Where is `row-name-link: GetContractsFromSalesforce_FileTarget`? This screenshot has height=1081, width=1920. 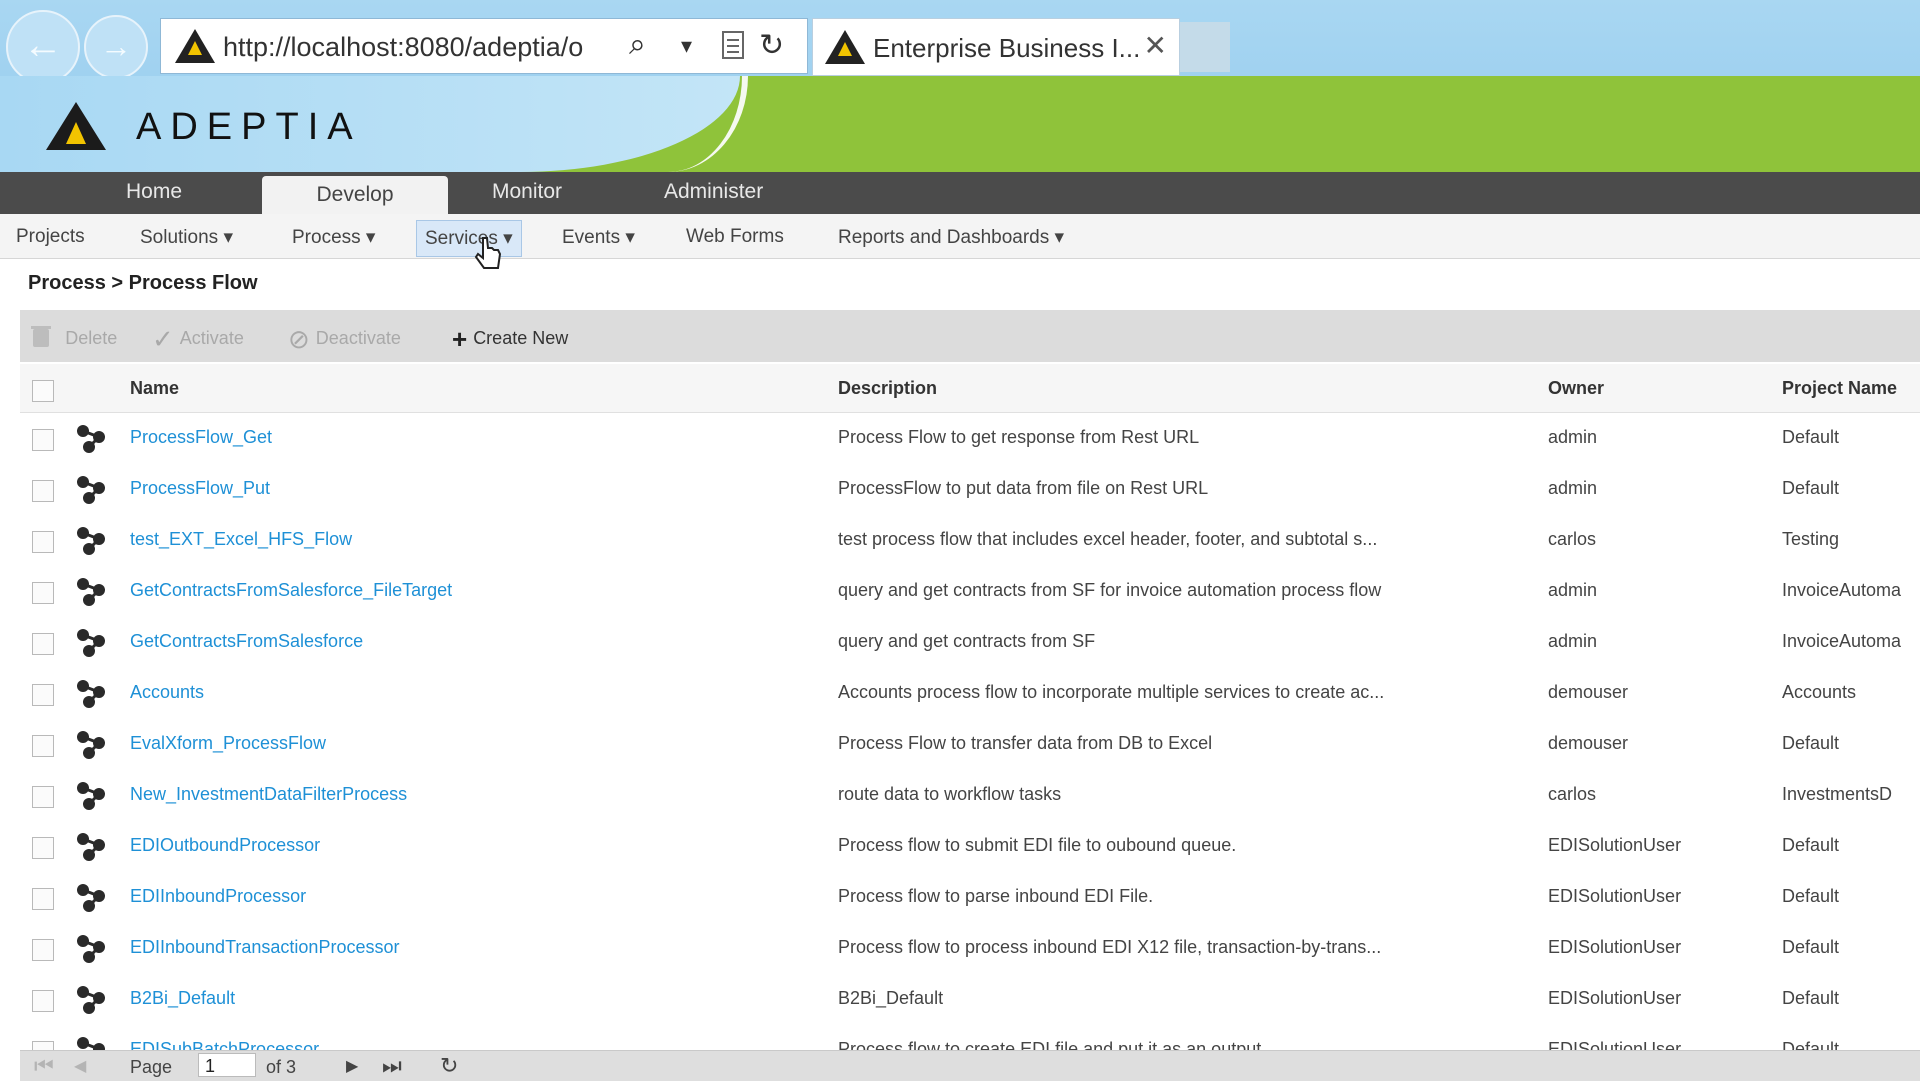
row-name-link: GetContractsFromSalesforce_FileTarget is located at coordinates (475, 590).